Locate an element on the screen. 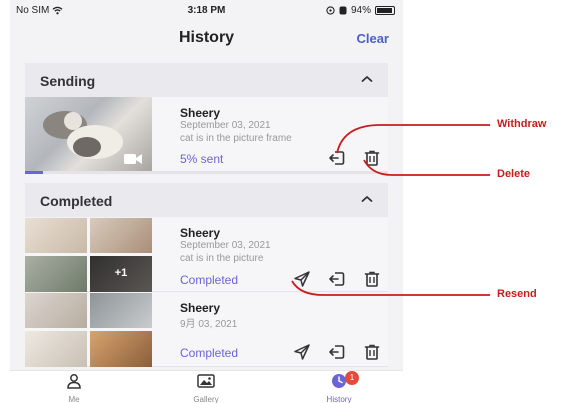 The width and height of the screenshot is (563, 403). withdraw-callout-line is located at coordinates (413, 139).